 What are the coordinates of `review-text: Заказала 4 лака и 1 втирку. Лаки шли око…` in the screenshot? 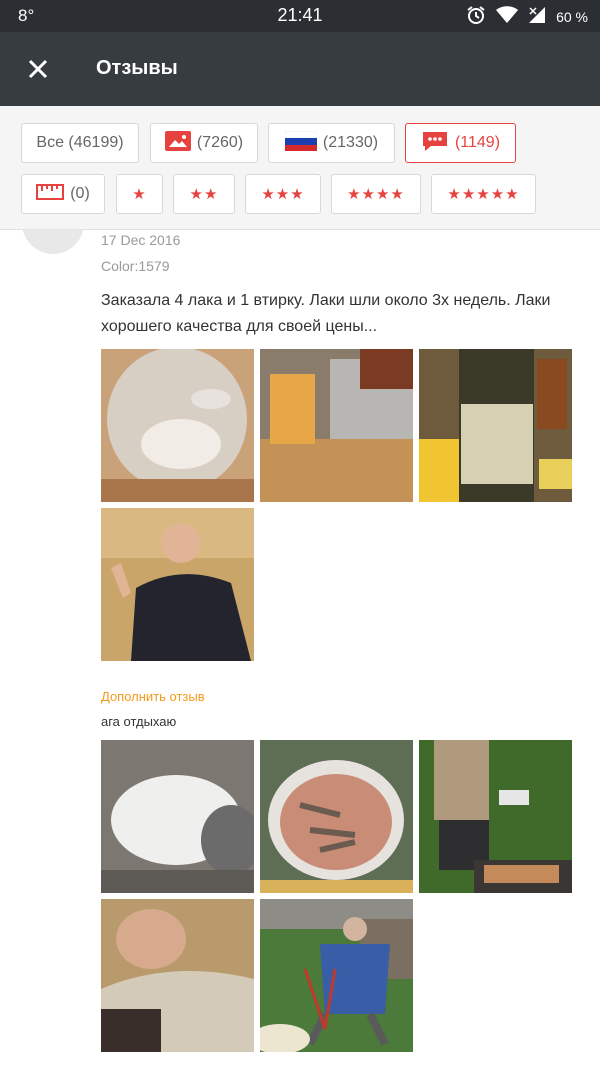 It's located at (326, 313).